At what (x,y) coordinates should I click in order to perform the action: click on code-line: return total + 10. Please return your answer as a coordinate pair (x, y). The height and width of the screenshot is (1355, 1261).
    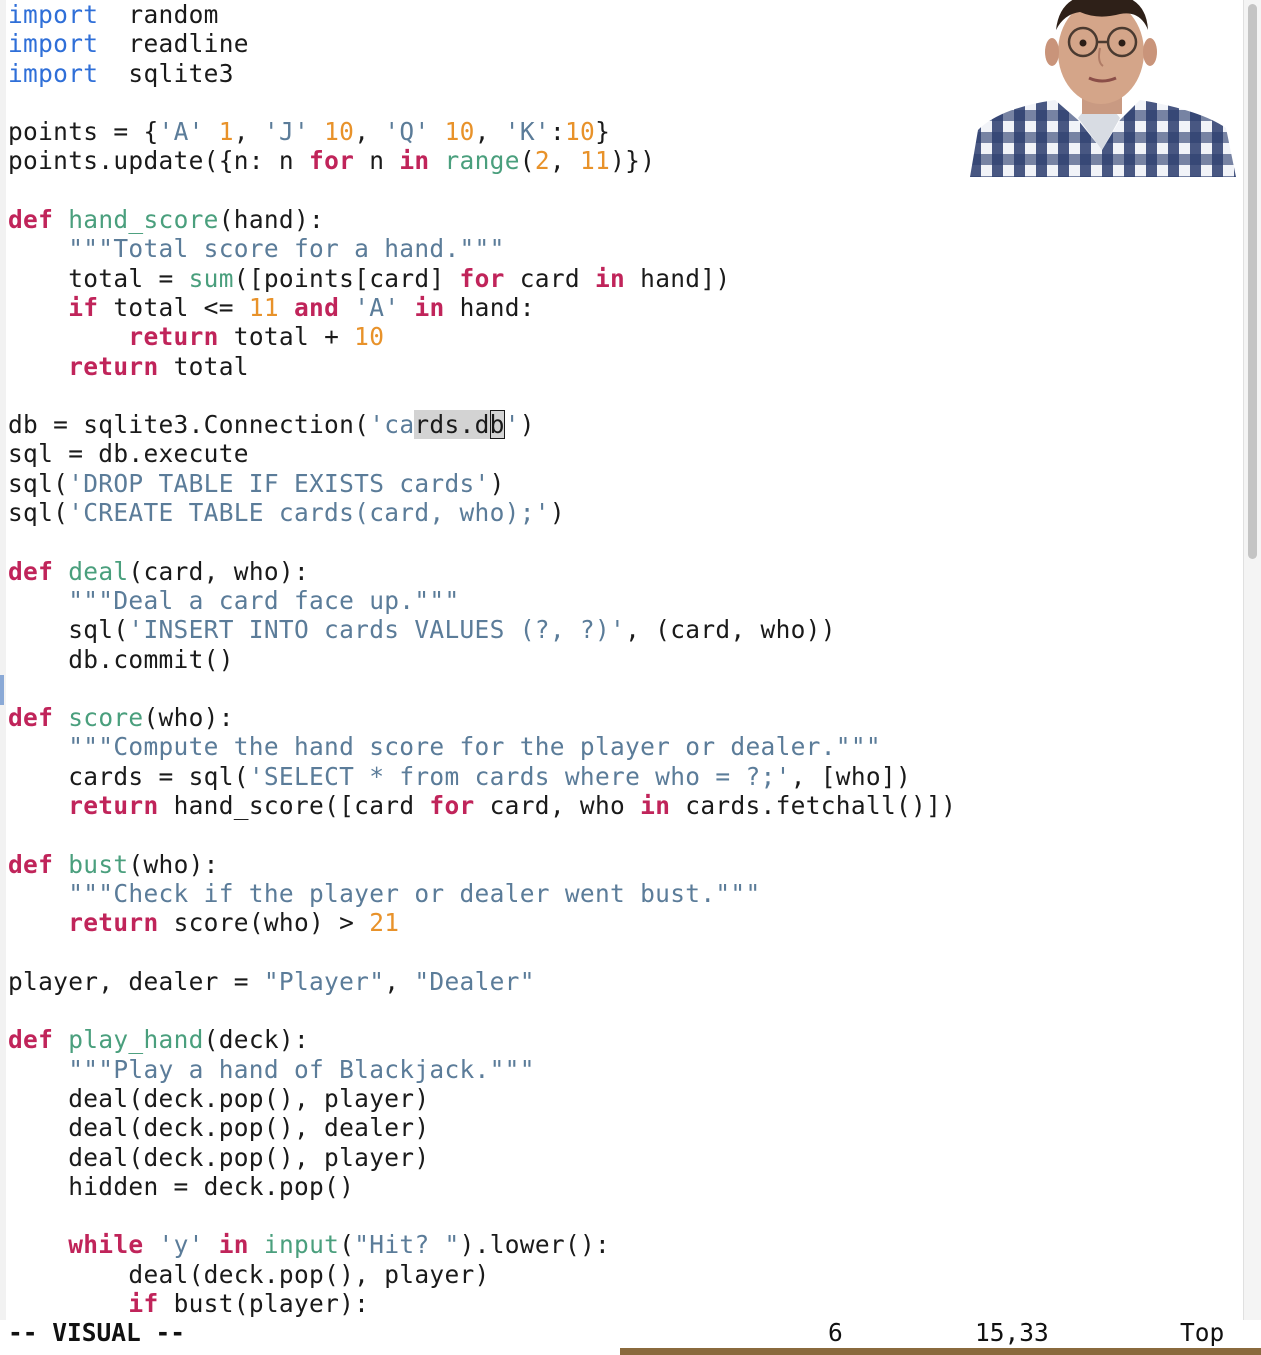
    Looking at the image, I should click on (482, 336).